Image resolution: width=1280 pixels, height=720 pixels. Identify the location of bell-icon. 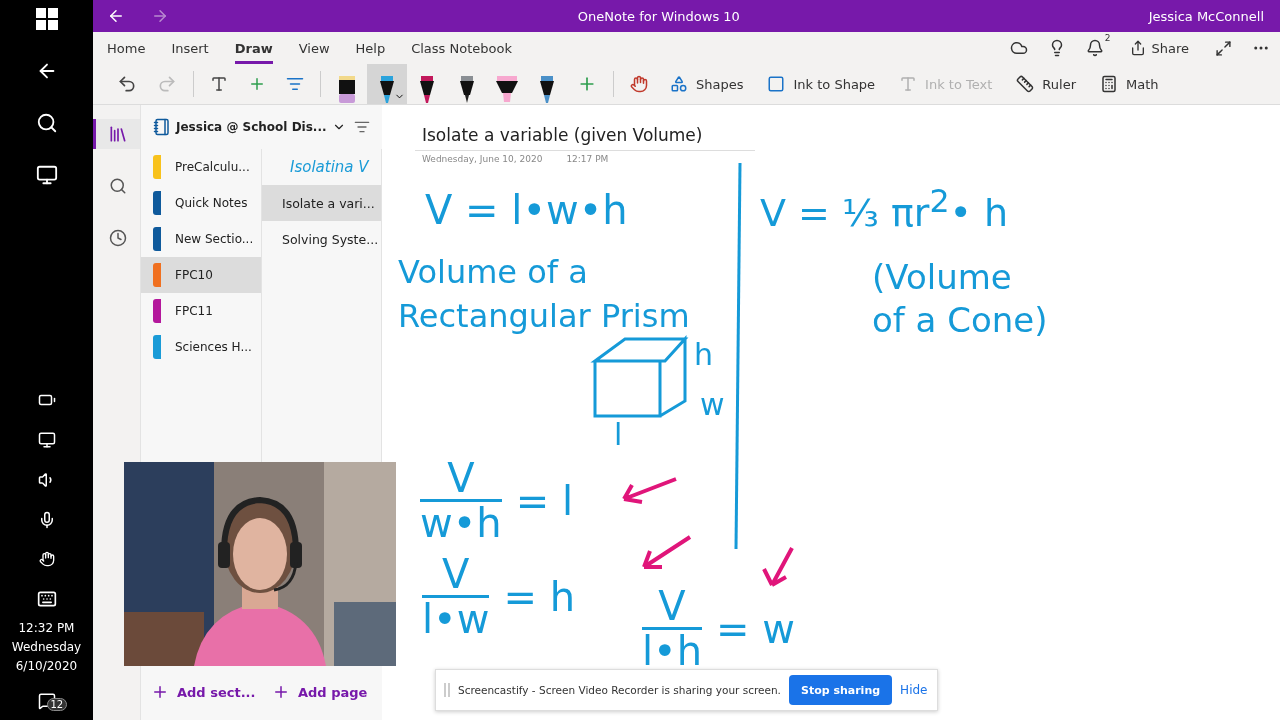
(1095, 48).